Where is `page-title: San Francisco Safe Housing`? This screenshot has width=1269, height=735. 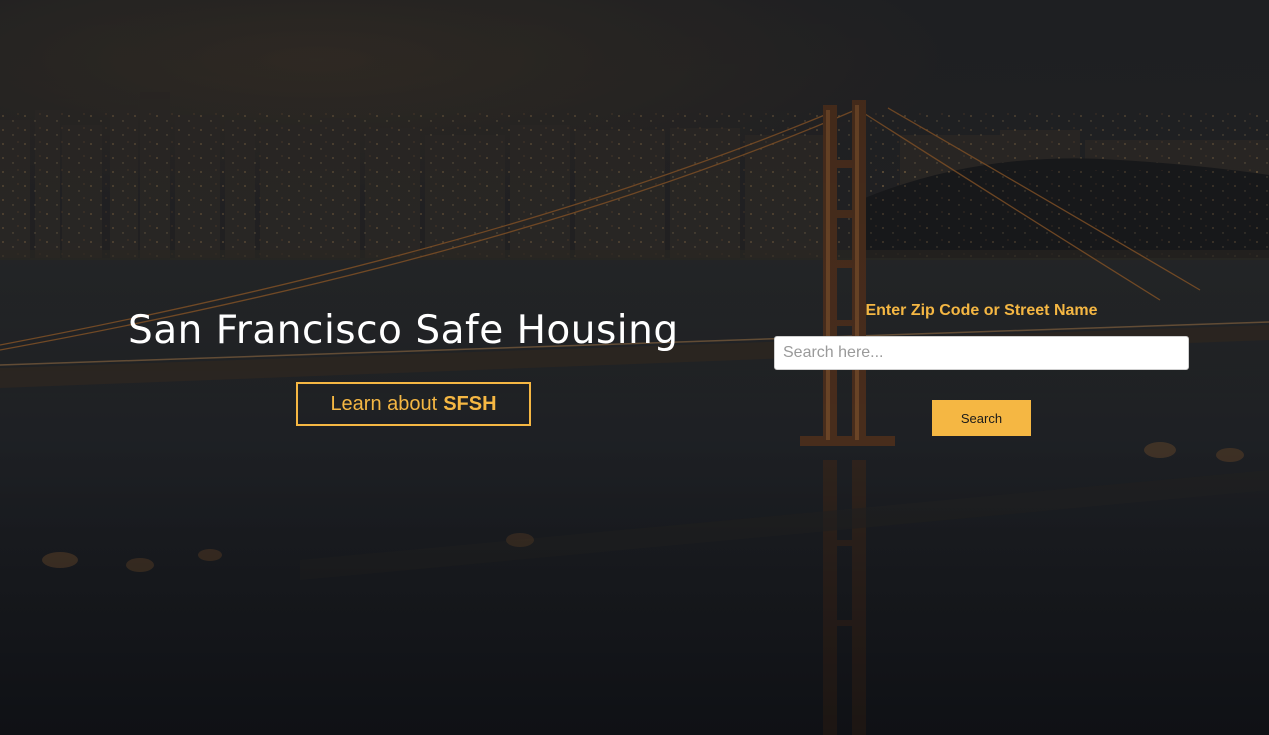
page-title: San Francisco Safe Housing is located at coordinates (403, 330).